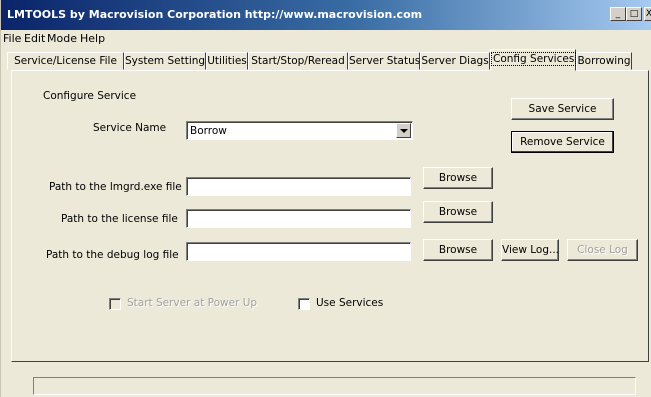 The width and height of the screenshot is (651, 397). Describe the element at coordinates (562, 142) in the screenshot. I see `remove-service-button: Remove Service` at that location.